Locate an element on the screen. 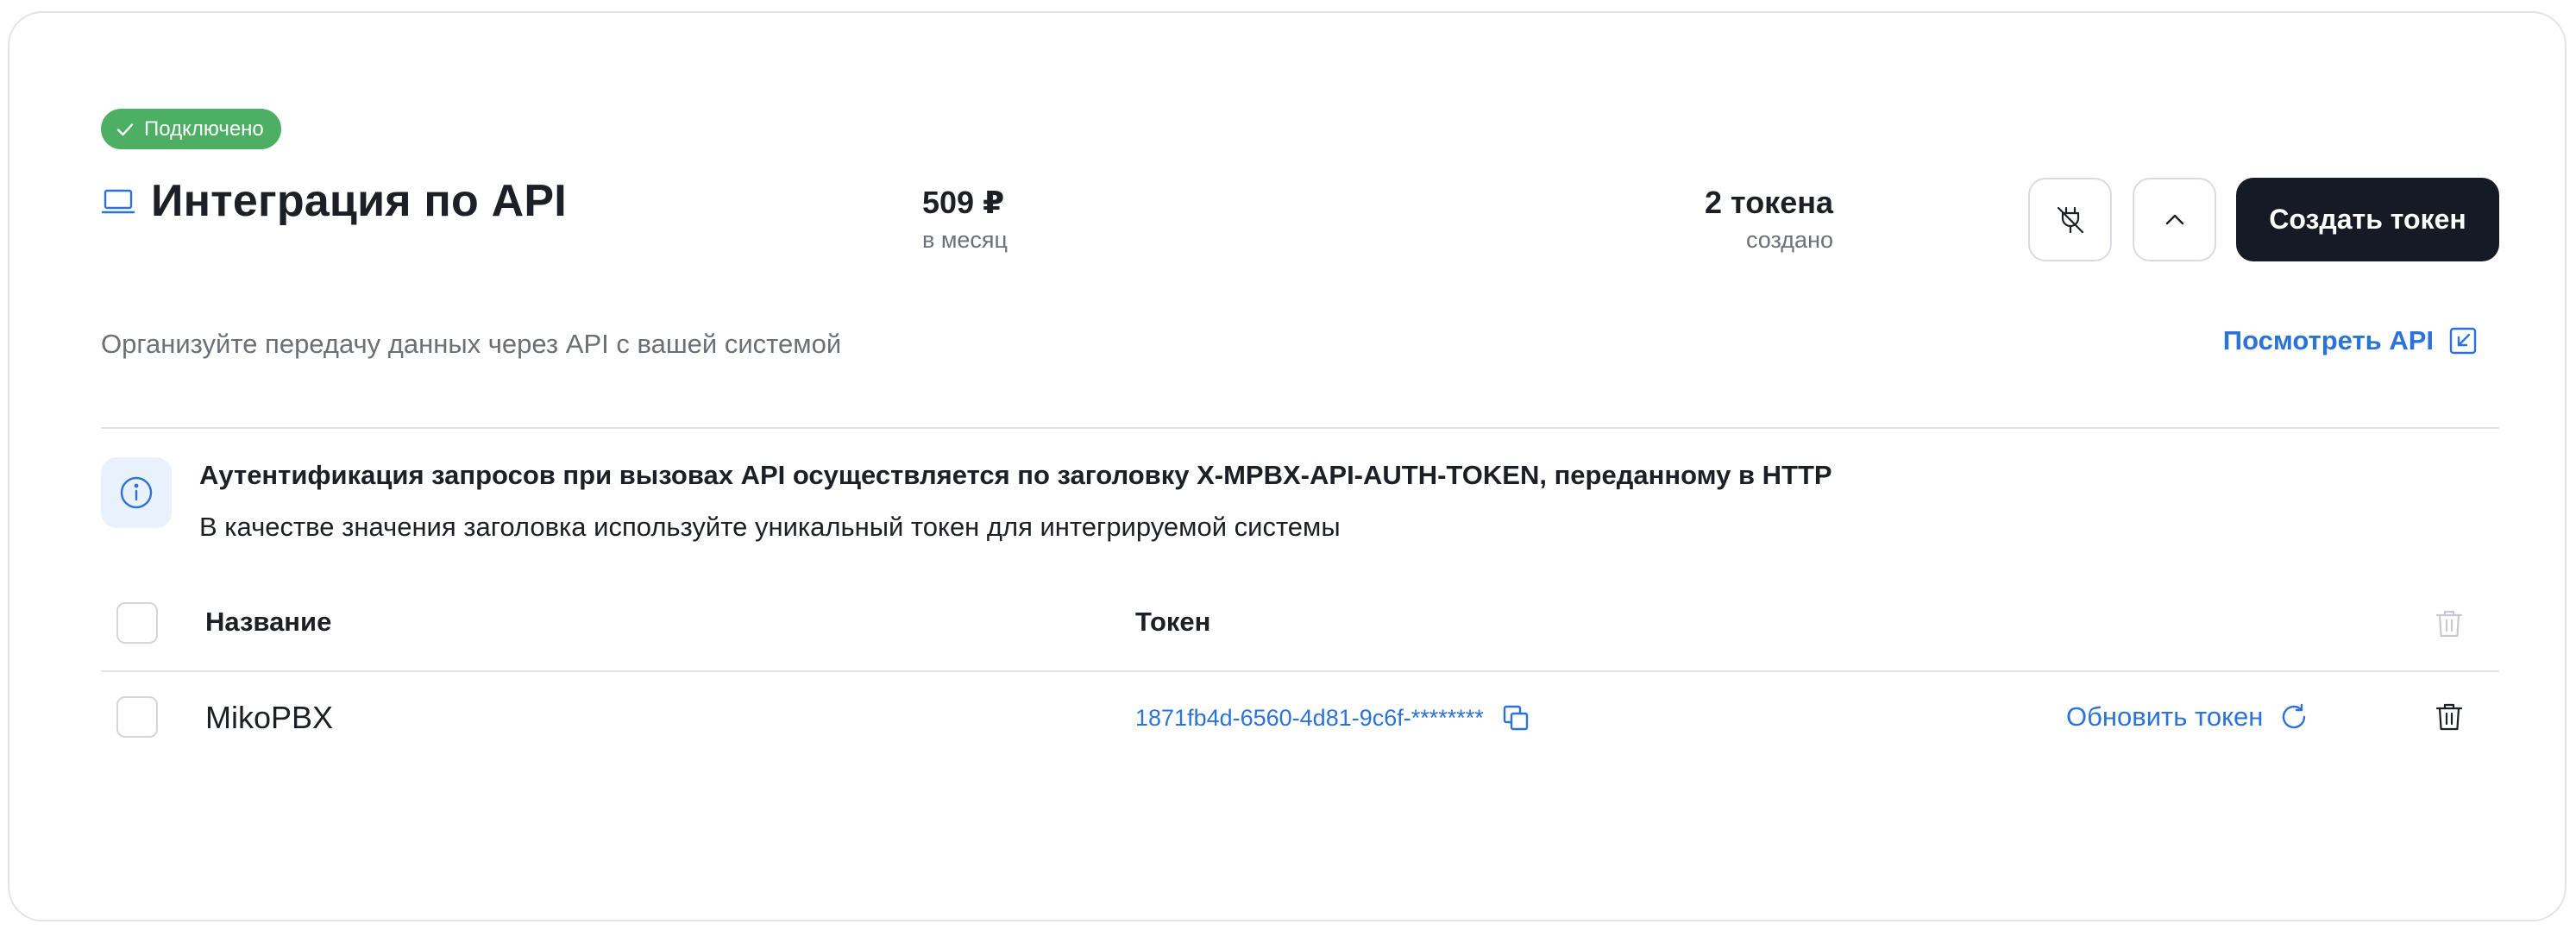 The image size is (2576, 937). create-token-button: Создать токен is located at coordinates (2367, 219).